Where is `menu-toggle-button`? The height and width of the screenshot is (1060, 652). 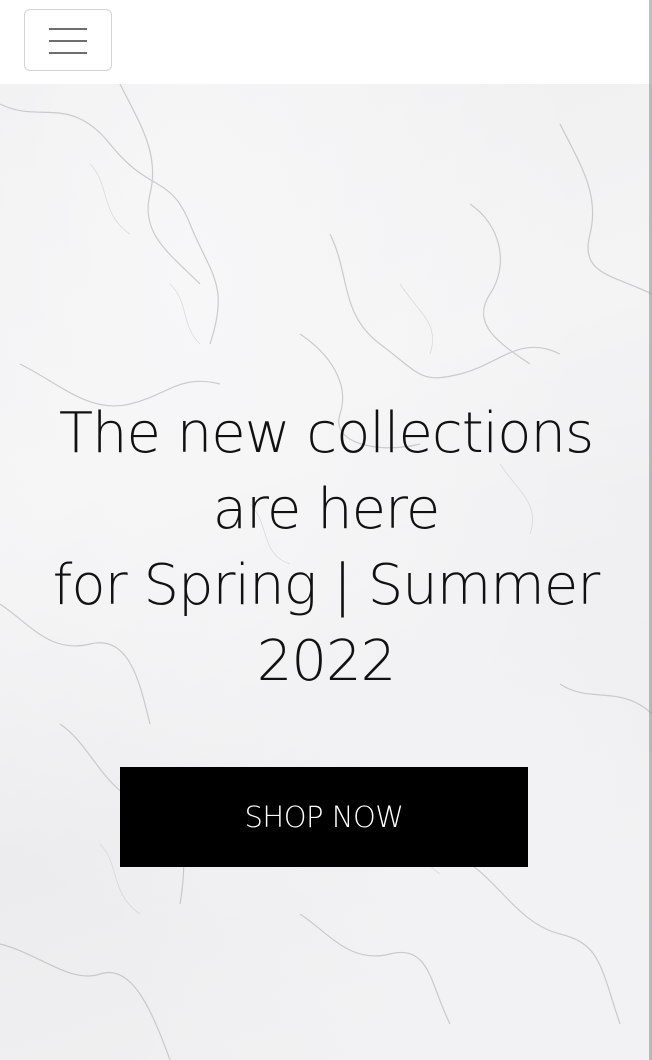
menu-toggle-button is located at coordinates (68, 40).